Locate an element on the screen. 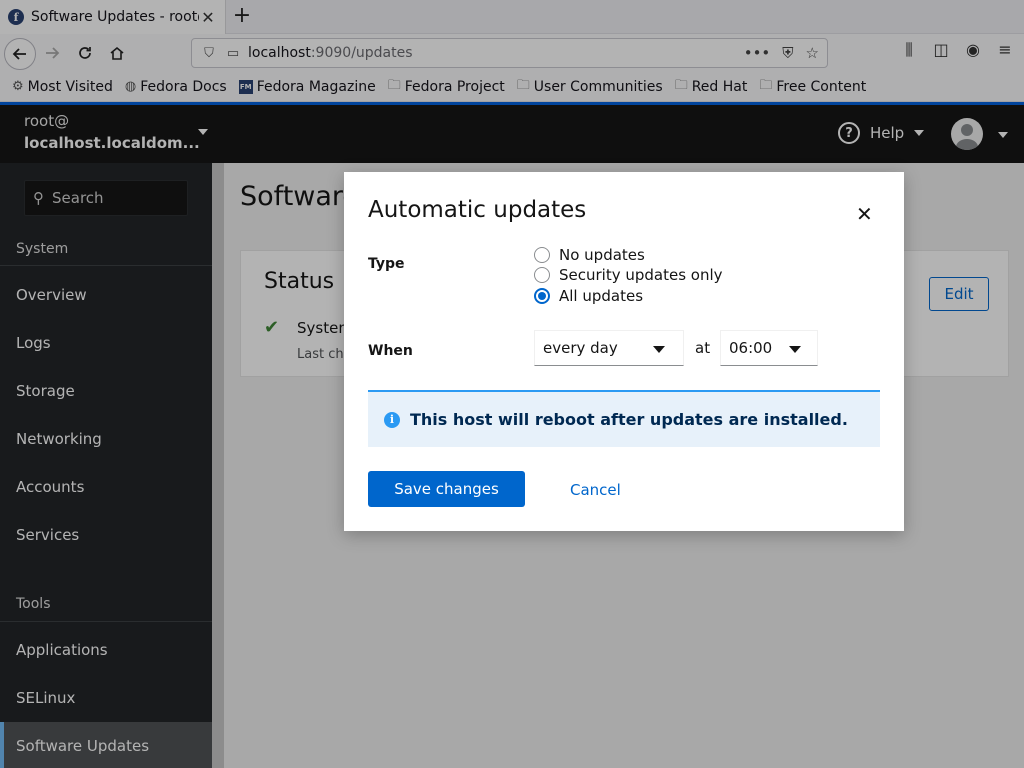 Image resolution: width=1024 pixels, height=768 pixels. save-changes-button: Save changes is located at coordinates (446, 489).